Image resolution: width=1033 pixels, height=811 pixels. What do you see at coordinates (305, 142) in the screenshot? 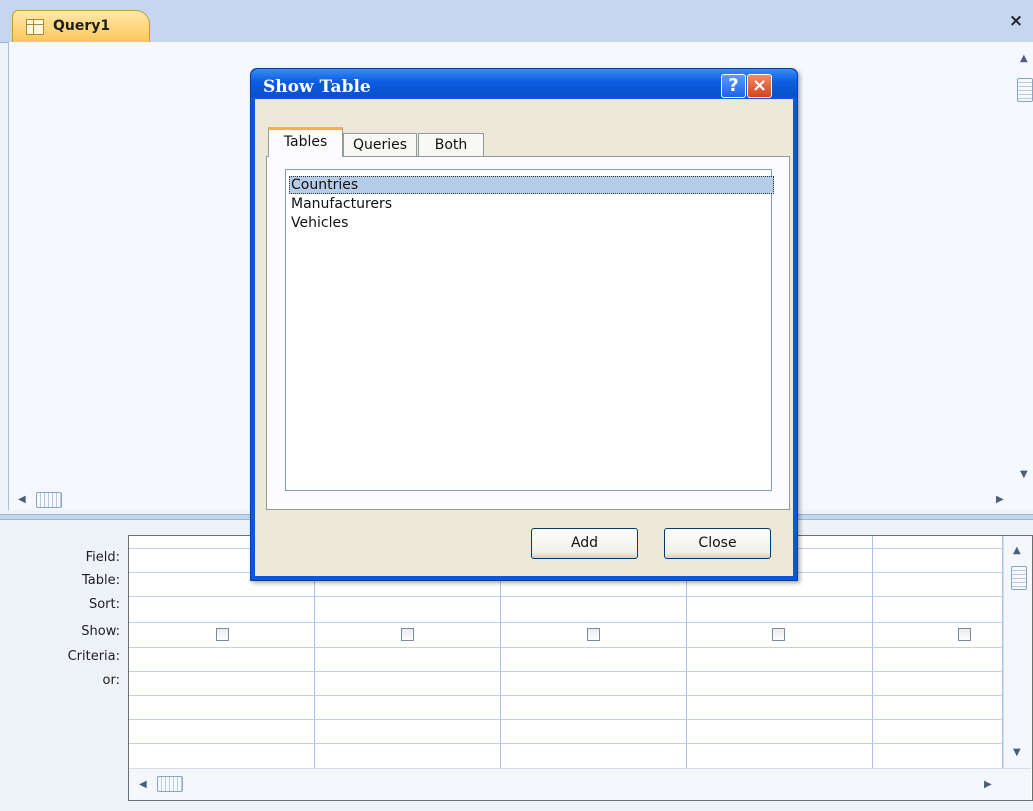
I see `tab-tables: Tables` at bounding box center [305, 142].